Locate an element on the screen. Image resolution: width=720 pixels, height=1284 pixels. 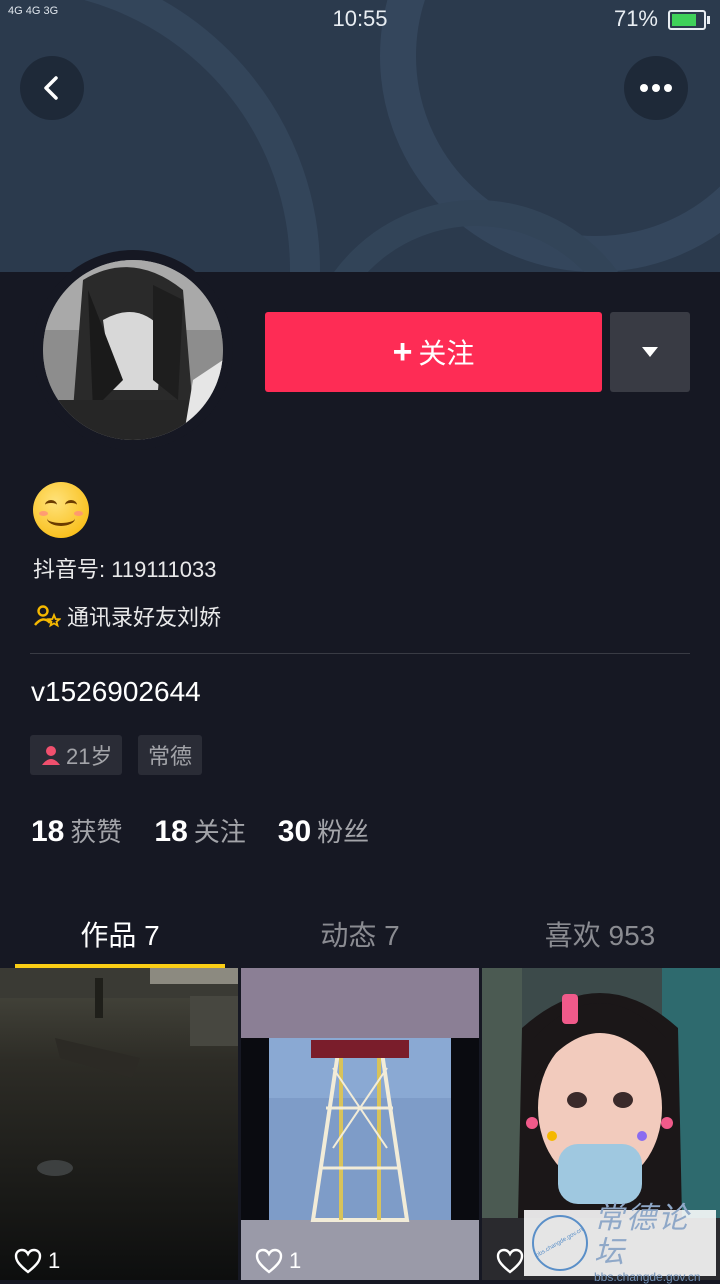
avatar-frame is located at coordinates (133, 350).